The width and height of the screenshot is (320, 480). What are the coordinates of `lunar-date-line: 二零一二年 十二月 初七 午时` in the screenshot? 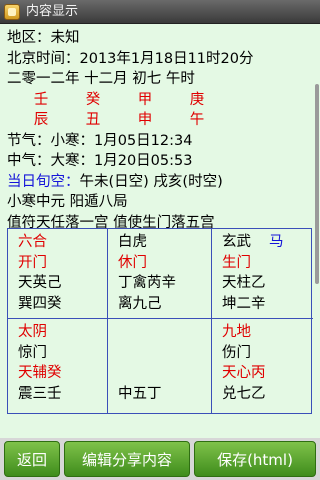 It's located at (101, 79).